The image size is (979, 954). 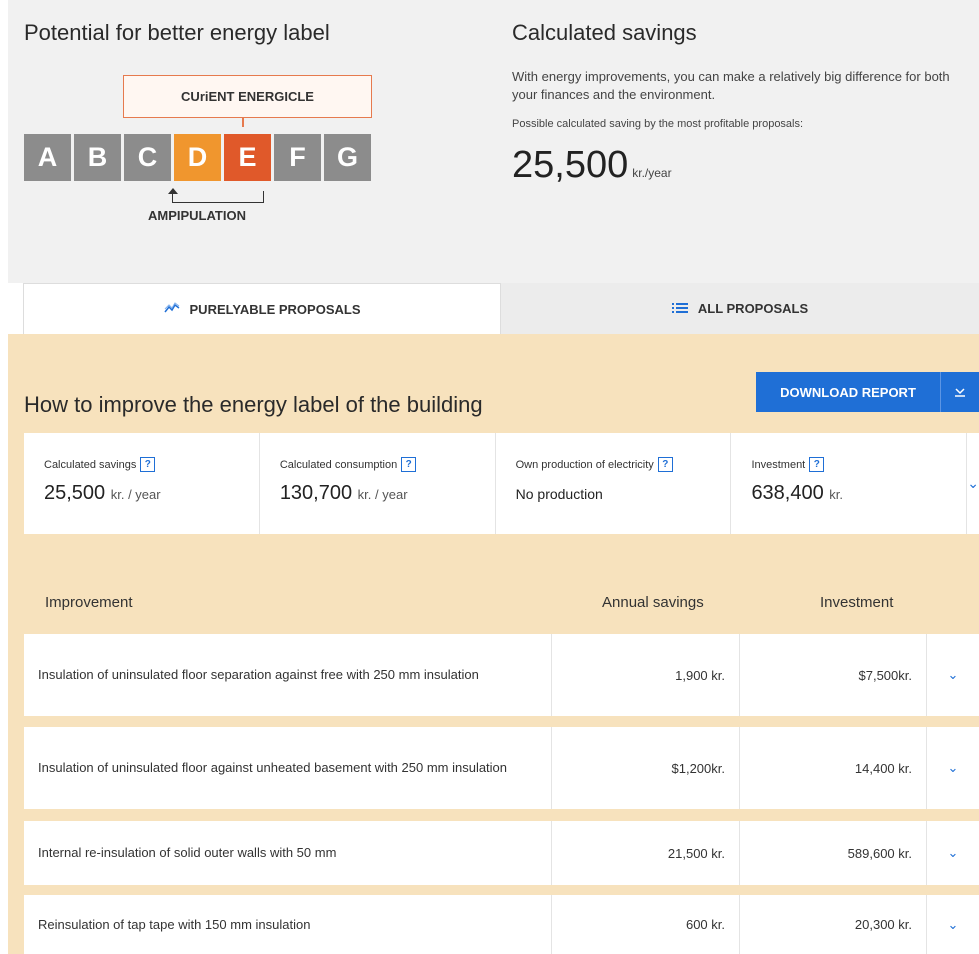 I want to click on energy-label-d: D, so click(x=197, y=157).